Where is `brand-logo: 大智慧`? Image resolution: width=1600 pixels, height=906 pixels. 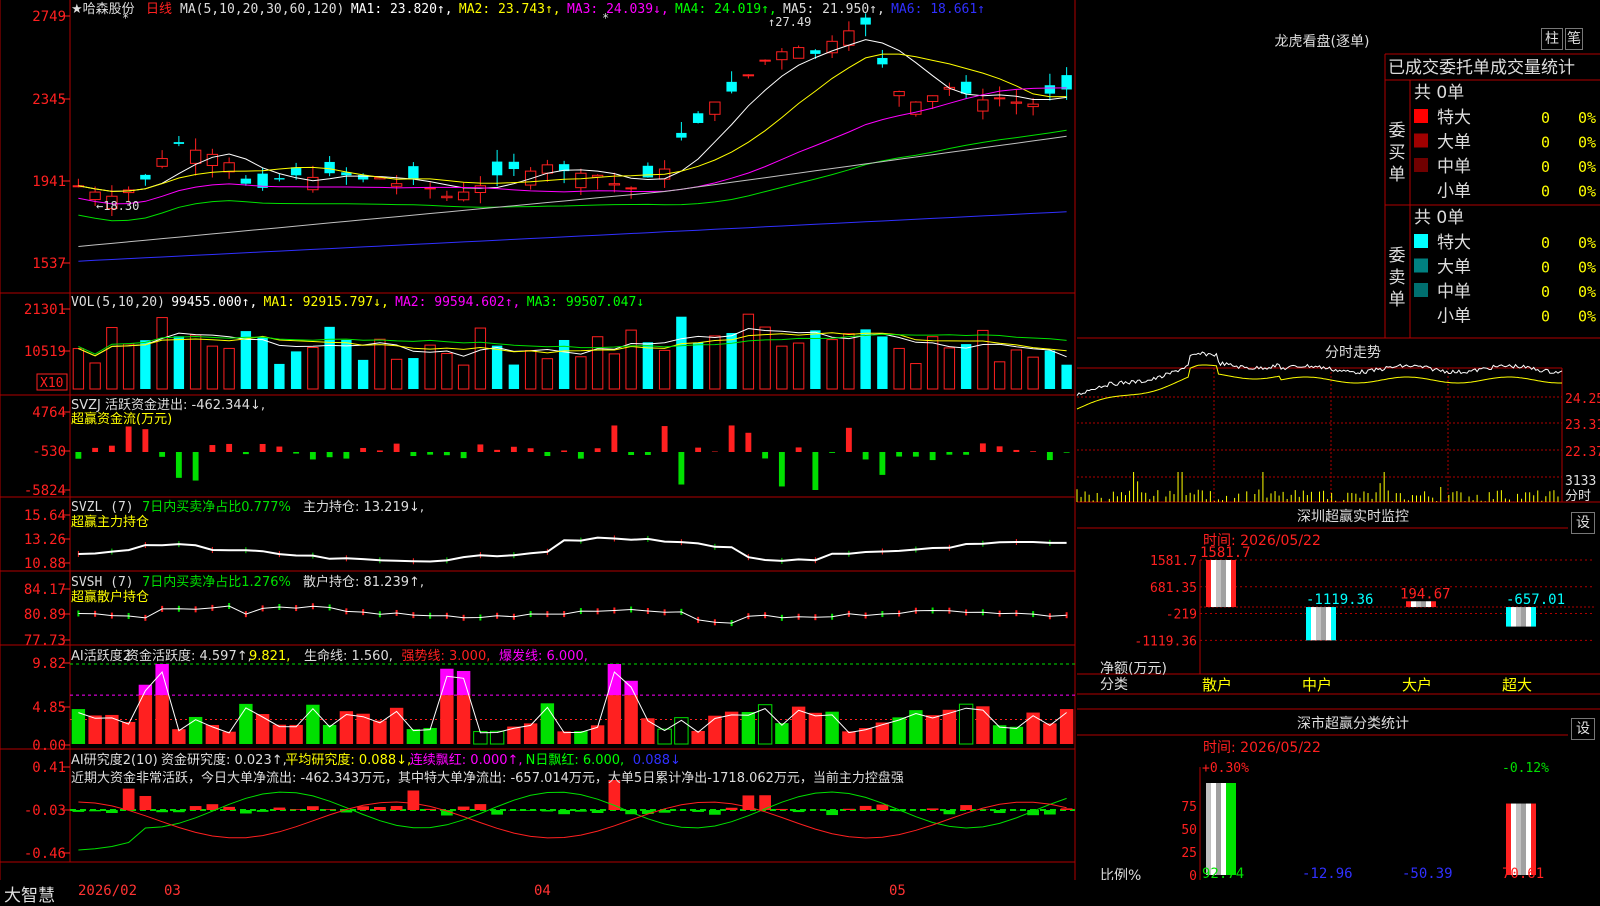
brand-logo: 大智慧 is located at coordinates (29, 893).